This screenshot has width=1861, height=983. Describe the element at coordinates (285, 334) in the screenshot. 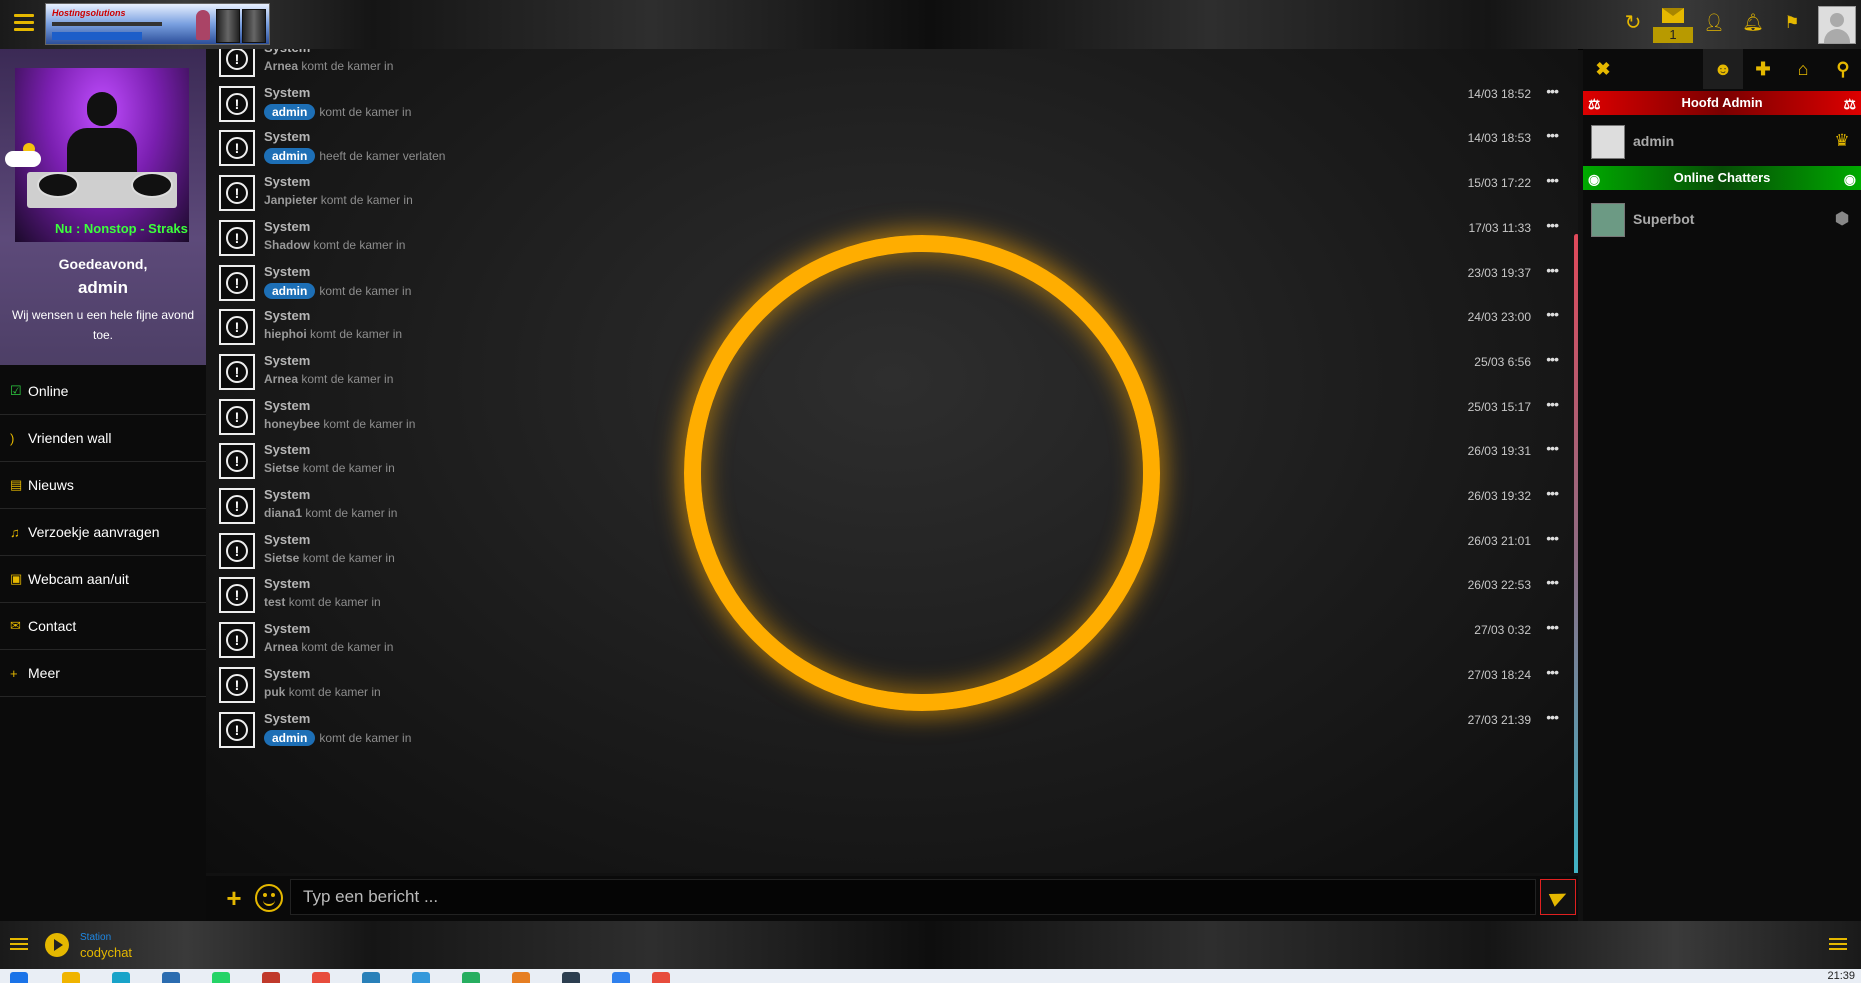

I see `message-username: hiephoi` at that location.